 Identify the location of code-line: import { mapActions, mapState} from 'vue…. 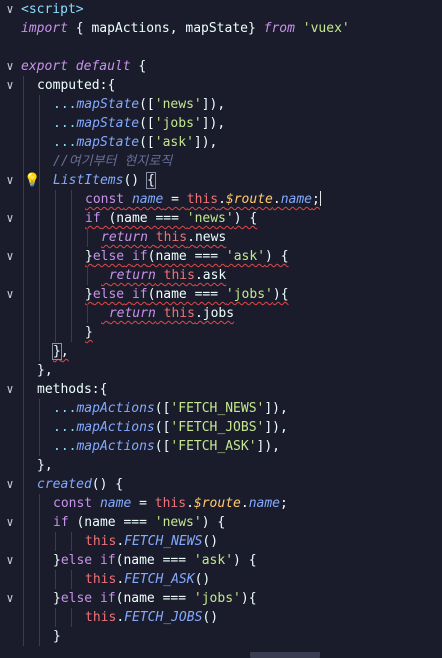
(221, 28).